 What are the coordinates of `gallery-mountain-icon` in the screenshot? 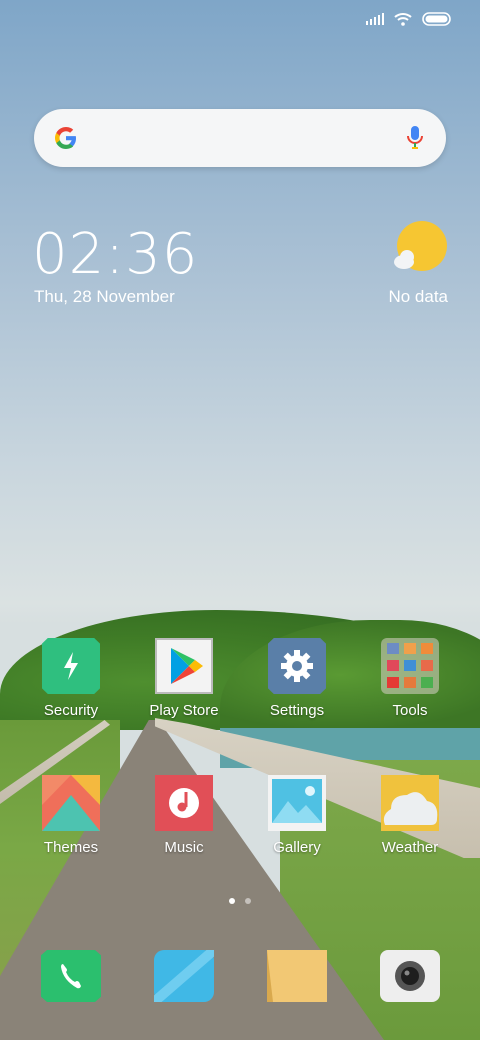 It's located at (297, 803).